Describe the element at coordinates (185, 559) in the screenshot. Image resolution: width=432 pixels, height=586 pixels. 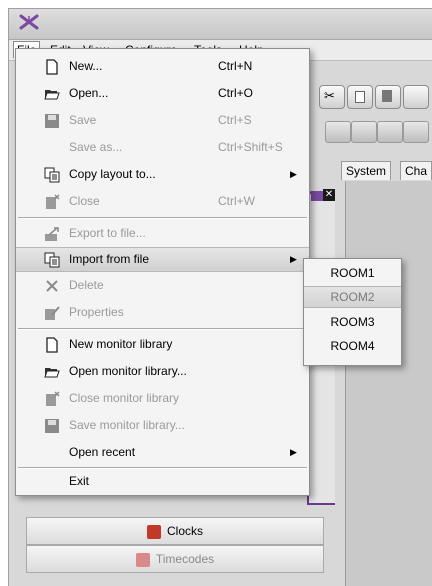
I see `timecodes-label: Timecodes` at that location.